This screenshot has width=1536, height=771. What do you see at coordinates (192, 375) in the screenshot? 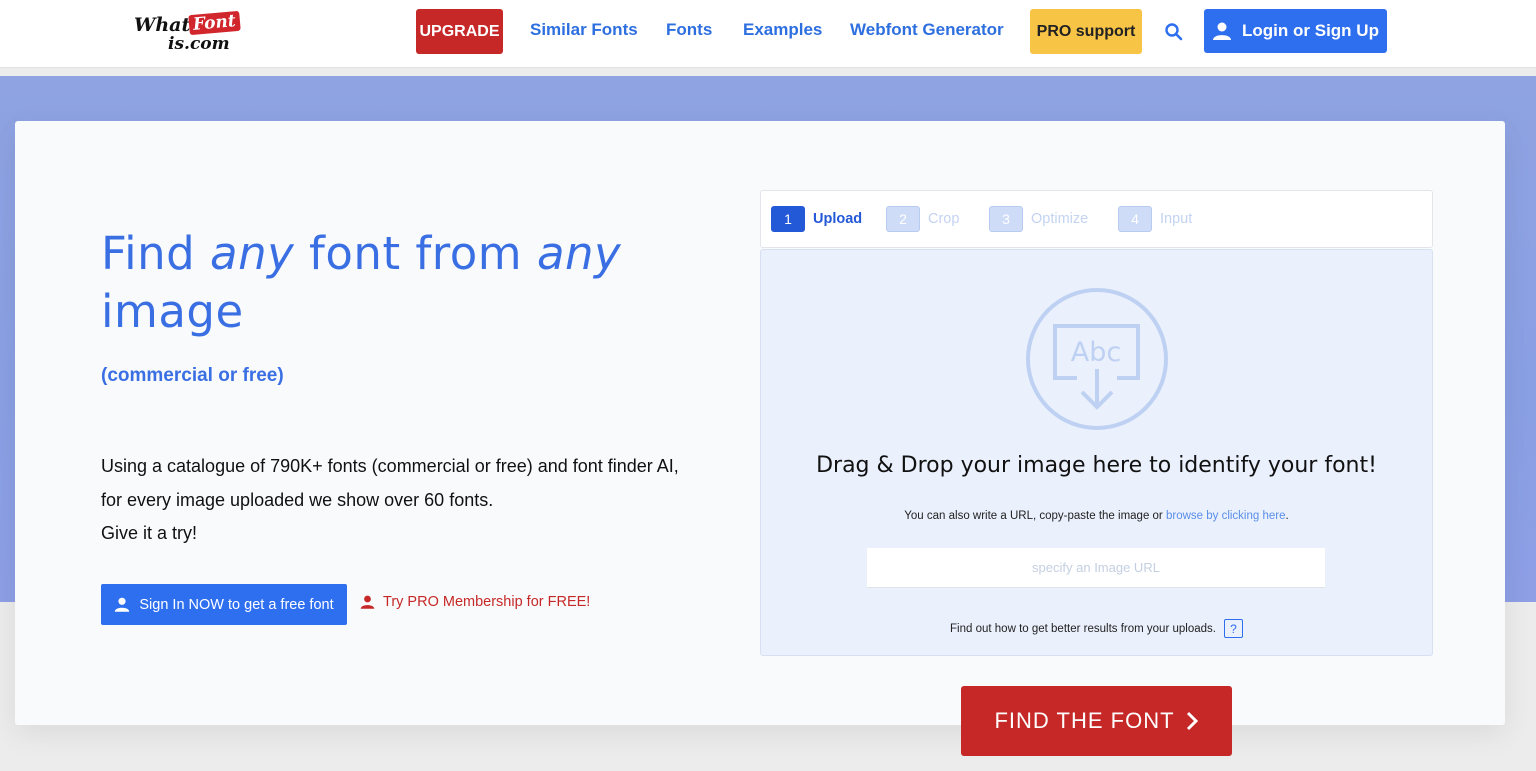
I see `hero-subline: (commercial or free)` at bounding box center [192, 375].